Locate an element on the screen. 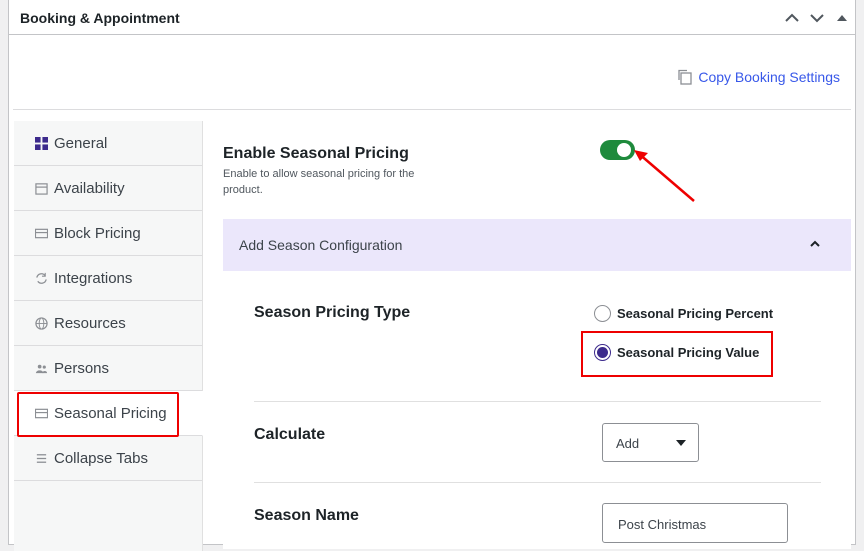 The image size is (864, 551). radio-seasonal-pricing-percent: Seasonal Pricing Percent is located at coordinates (683, 313).